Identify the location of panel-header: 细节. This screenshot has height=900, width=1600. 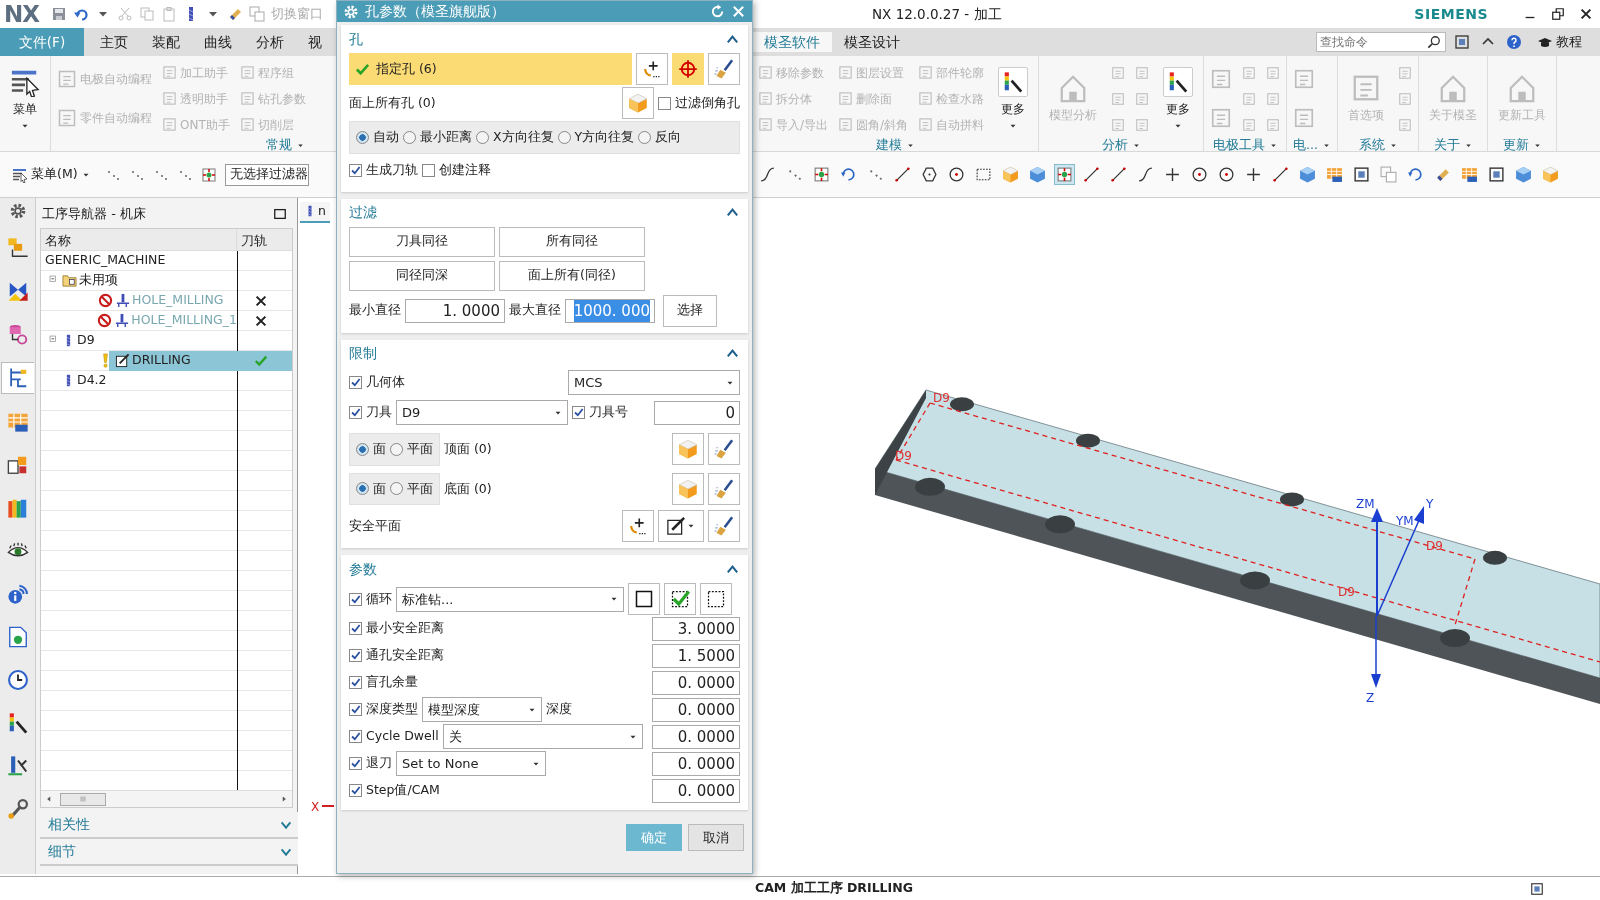
(170, 852).